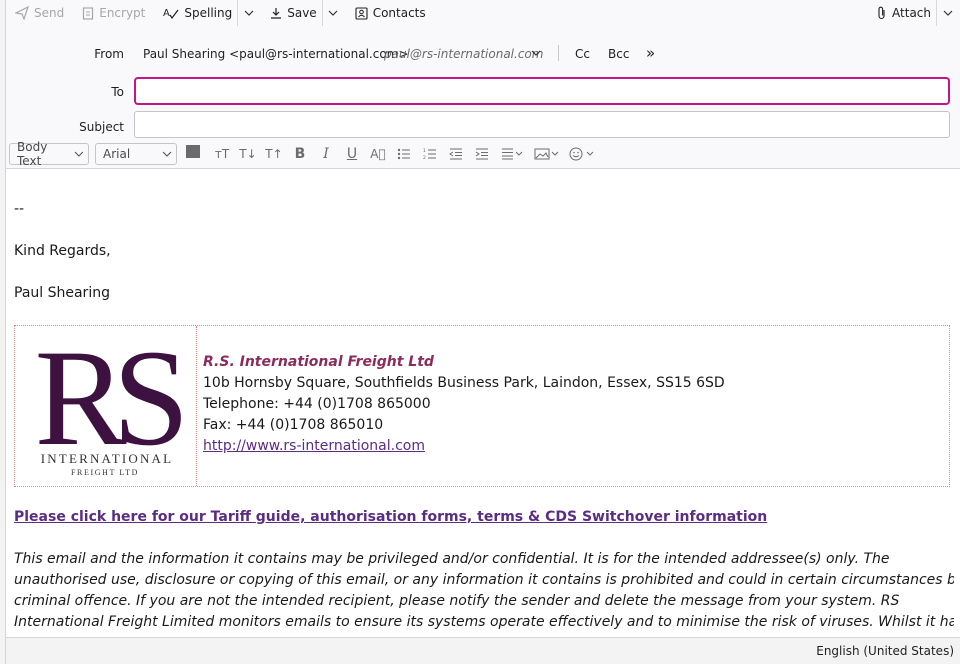  I want to click on paragraph-style-value: Body Text, so click(32, 154).